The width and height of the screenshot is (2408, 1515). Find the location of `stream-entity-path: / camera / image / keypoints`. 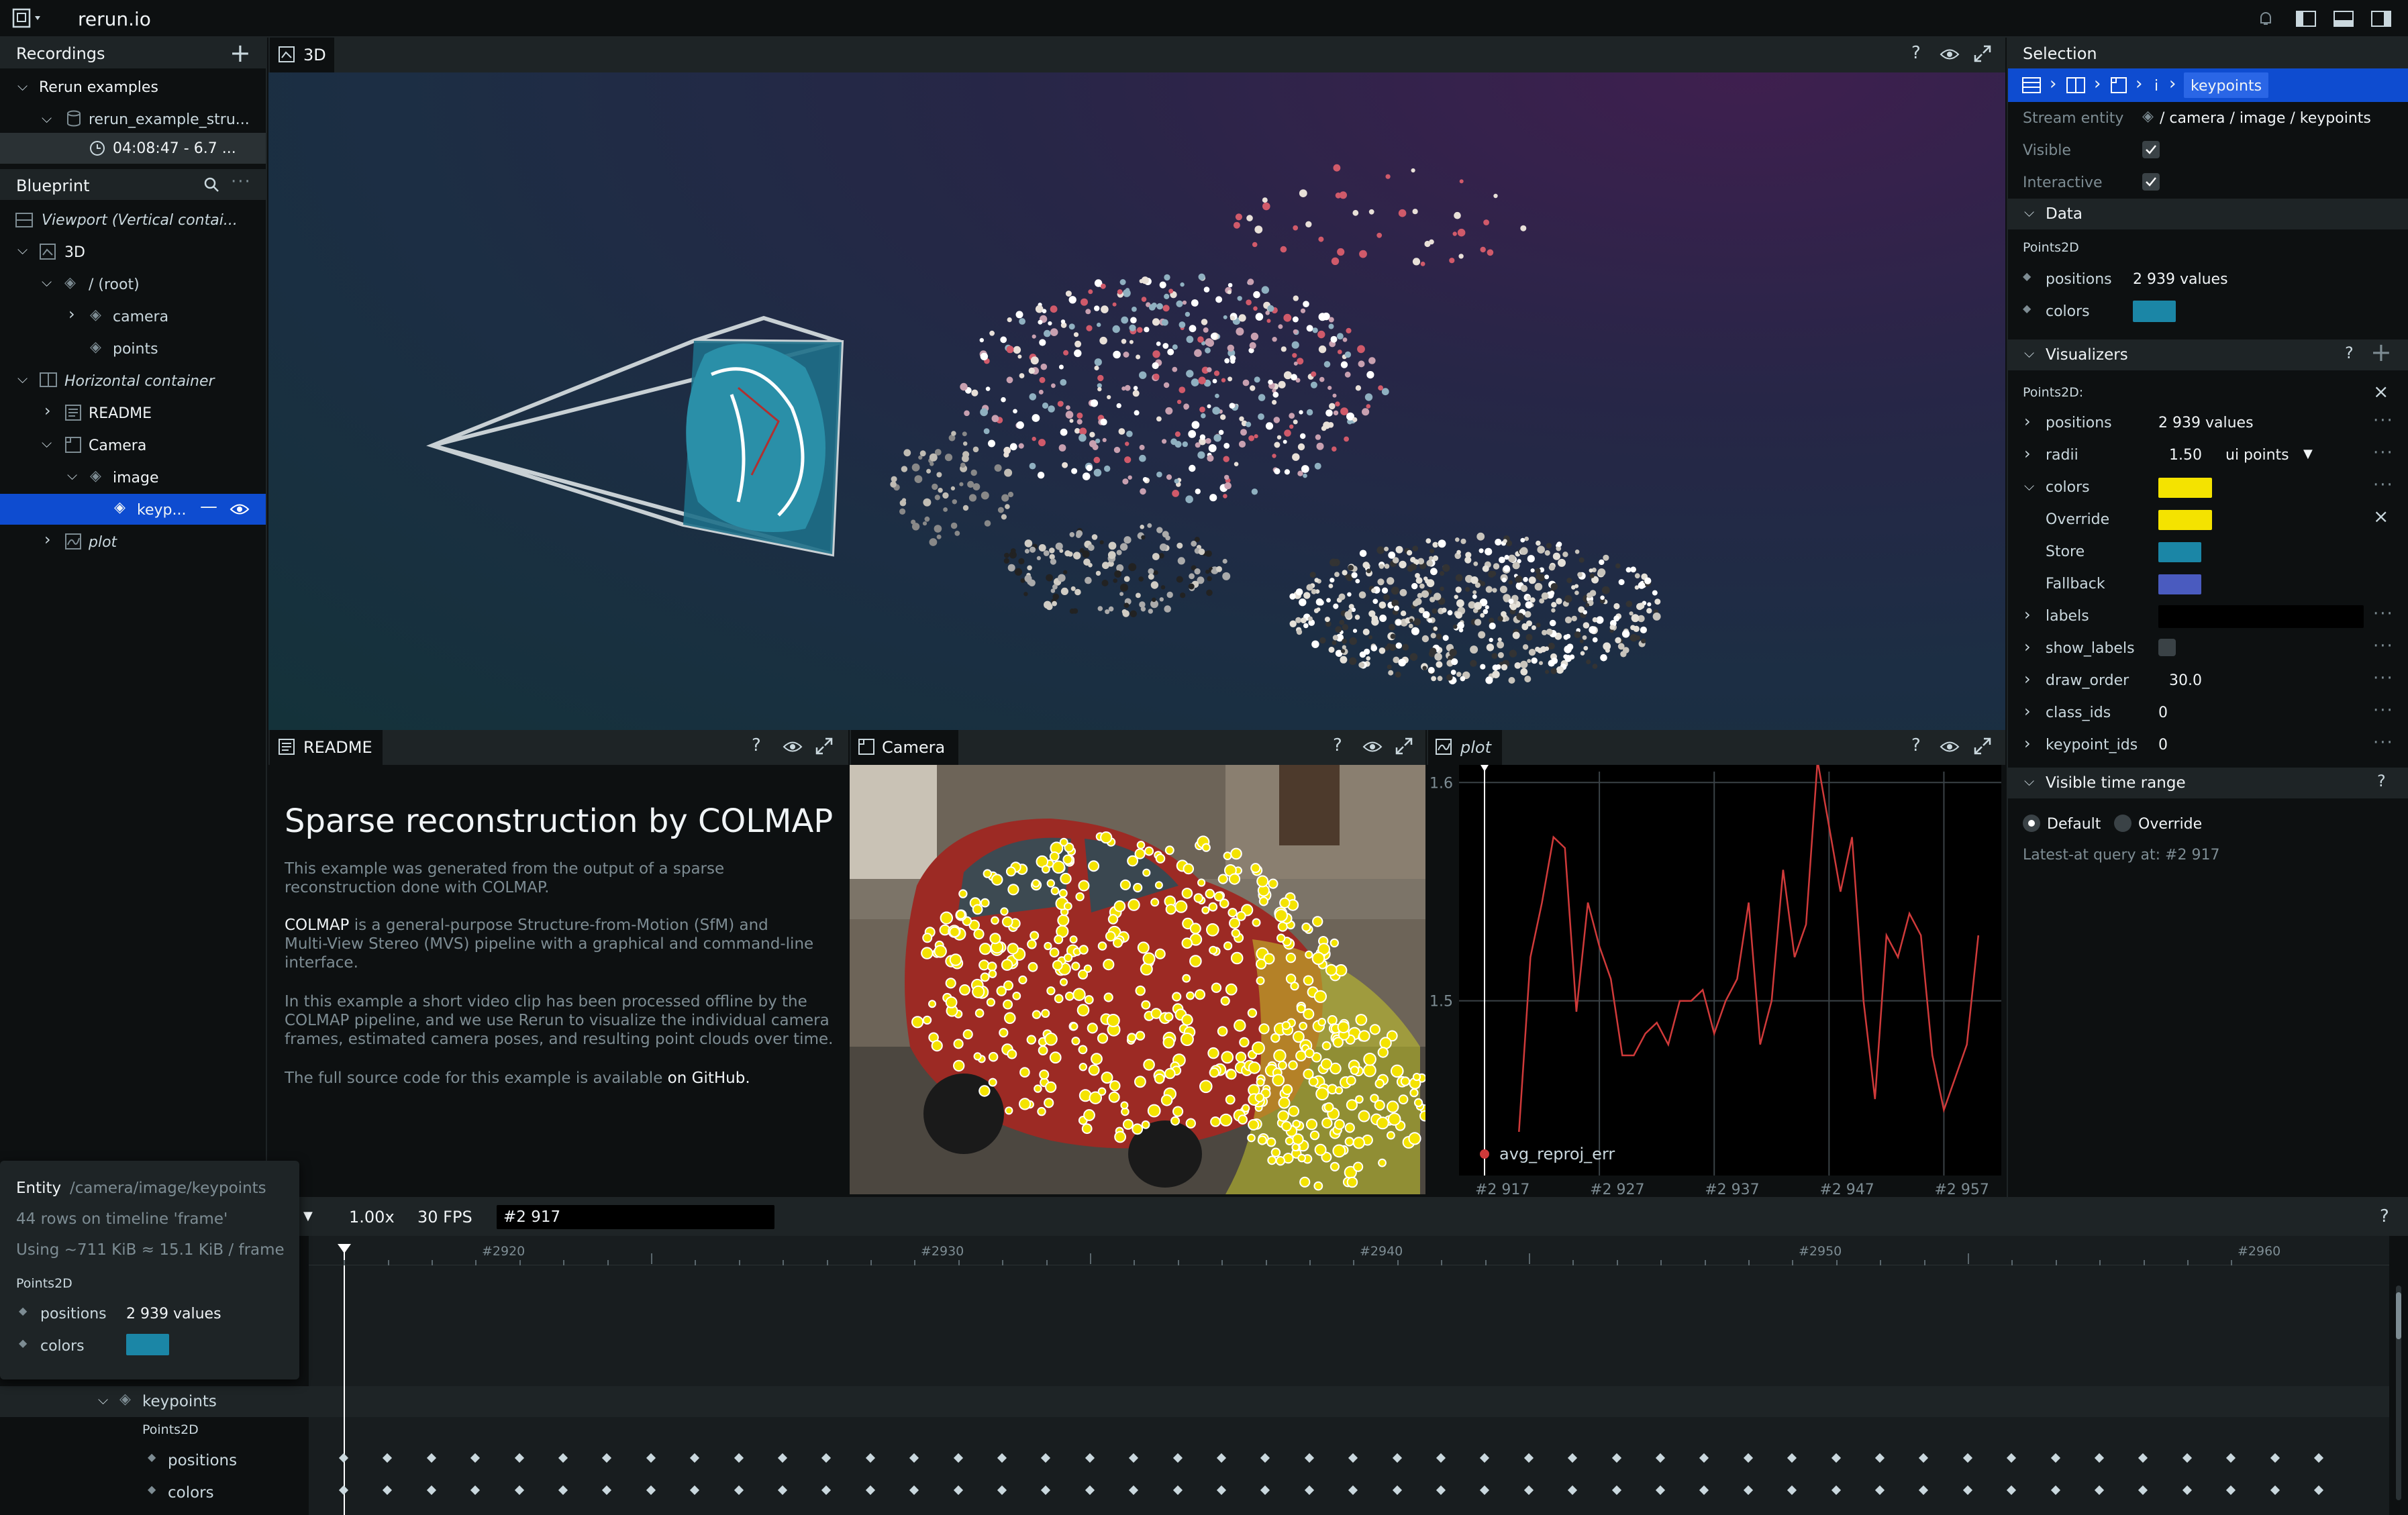

stream-entity-path: / camera / image / keypoints is located at coordinates (2265, 118).